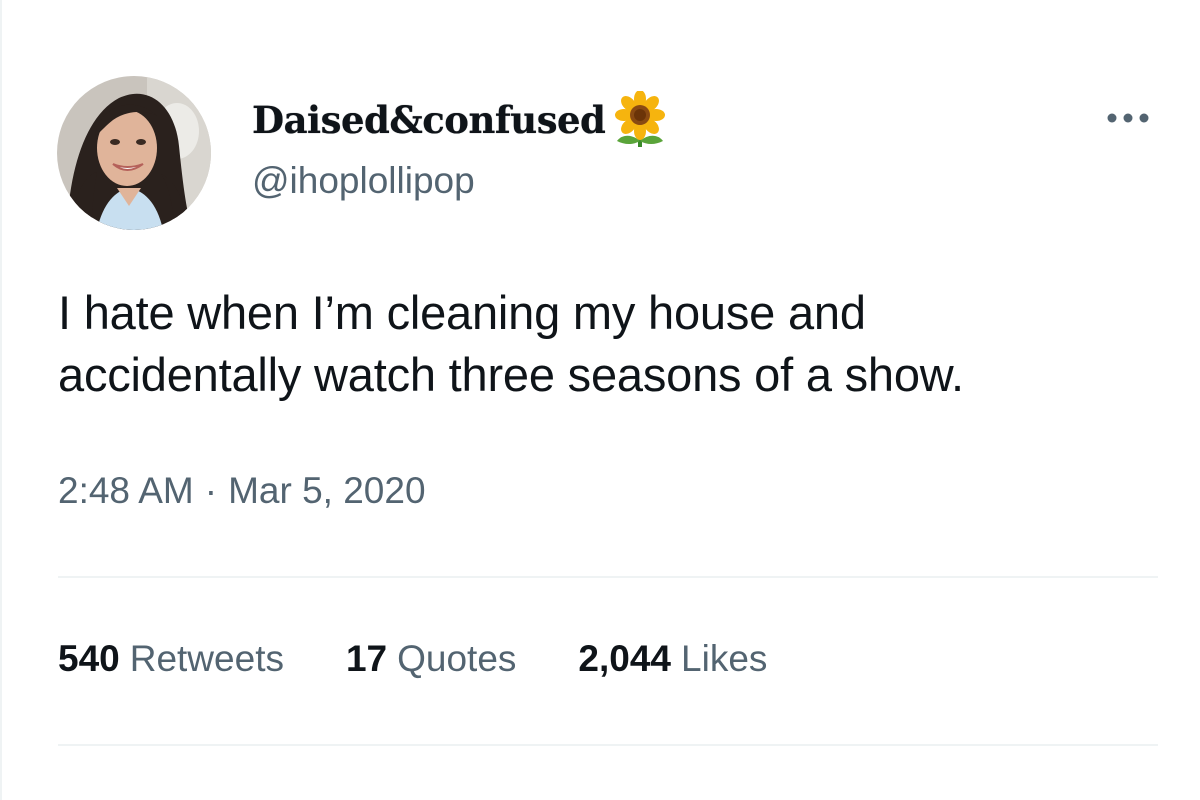  I want to click on timestamp: 2:48 AM · Mar 5, 2020, so click(242, 491).